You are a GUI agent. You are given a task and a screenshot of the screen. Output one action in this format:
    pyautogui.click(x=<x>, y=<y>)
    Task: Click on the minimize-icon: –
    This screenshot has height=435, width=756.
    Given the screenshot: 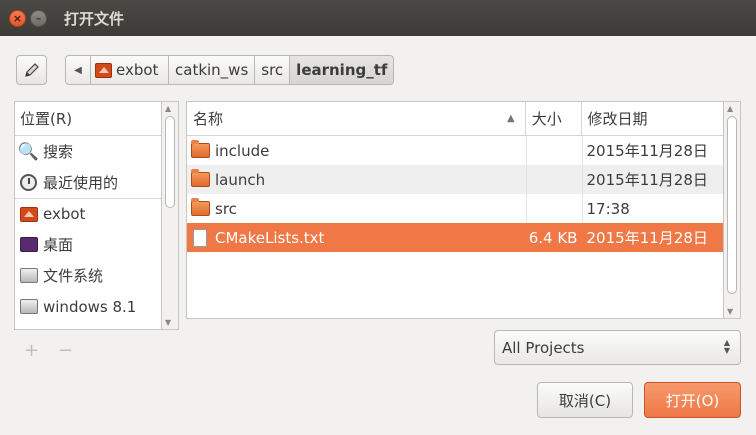 What is the action you would take?
    pyautogui.click(x=38, y=18)
    